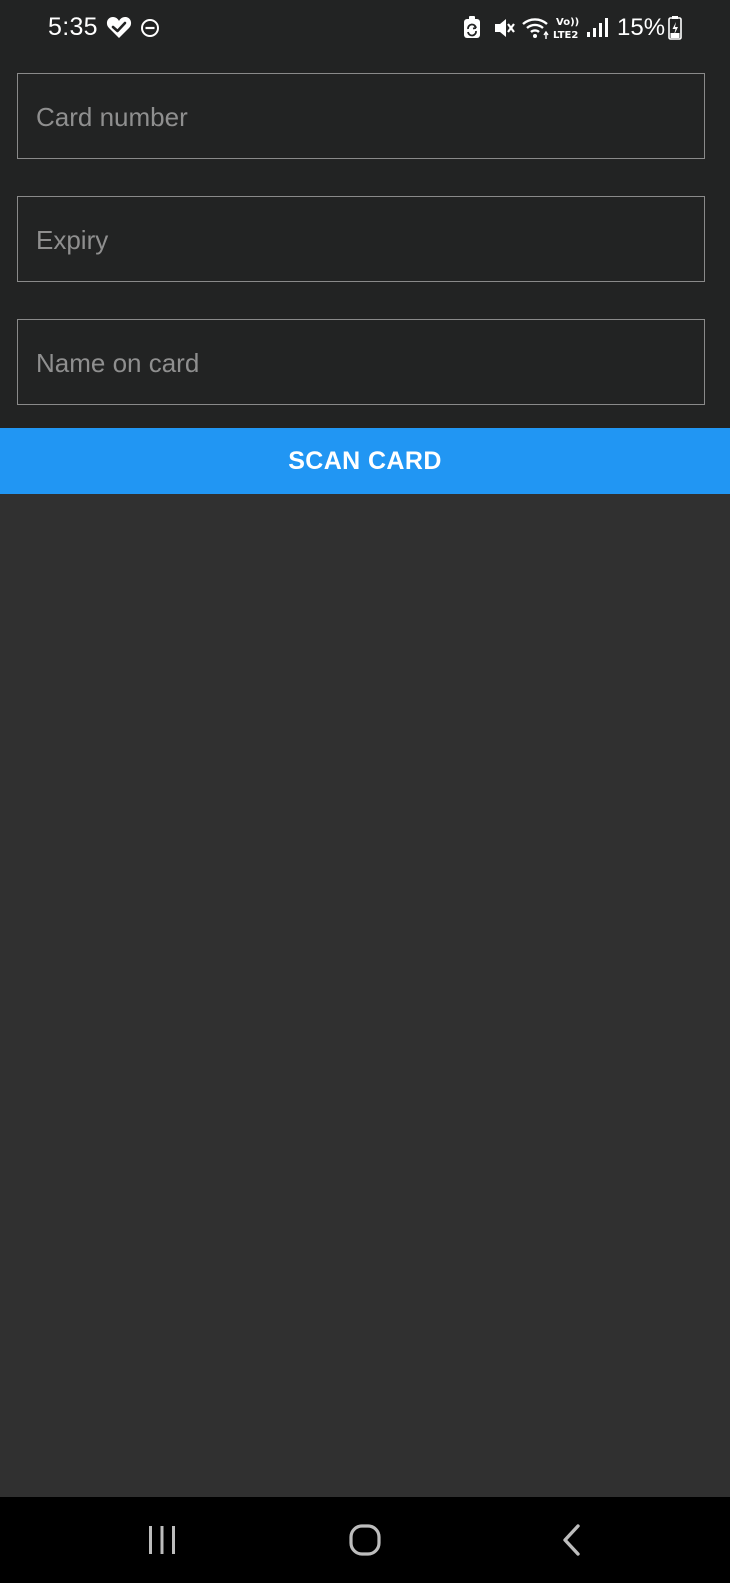 The height and width of the screenshot is (1583, 730). Describe the element at coordinates (112, 117) in the screenshot. I see `card-number-placeholder: Card number` at that location.